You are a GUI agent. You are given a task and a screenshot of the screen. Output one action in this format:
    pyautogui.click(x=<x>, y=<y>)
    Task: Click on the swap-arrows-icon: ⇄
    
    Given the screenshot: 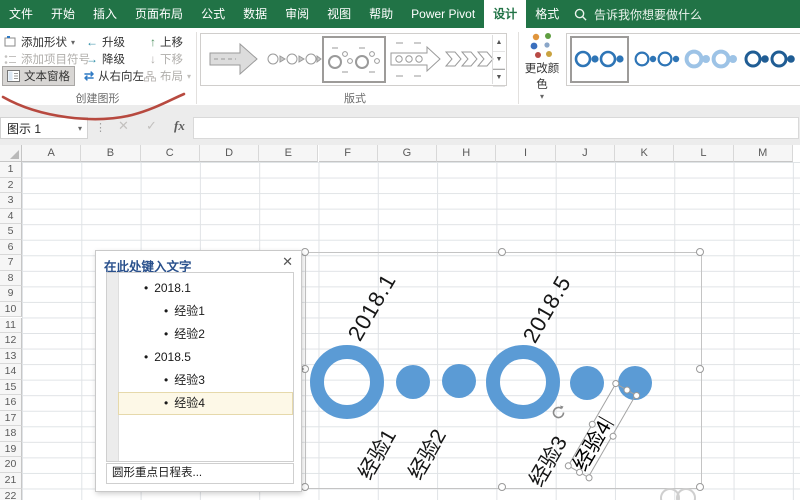 What is the action you would take?
    pyautogui.click(x=89, y=76)
    